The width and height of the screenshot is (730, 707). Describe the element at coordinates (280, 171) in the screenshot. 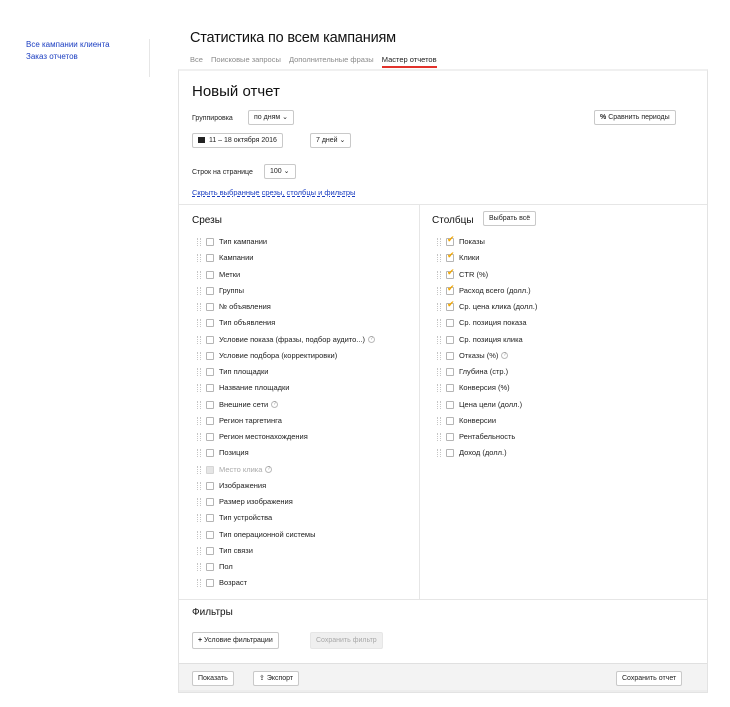

I see `rows-per-page-select: 100 ⌄` at that location.